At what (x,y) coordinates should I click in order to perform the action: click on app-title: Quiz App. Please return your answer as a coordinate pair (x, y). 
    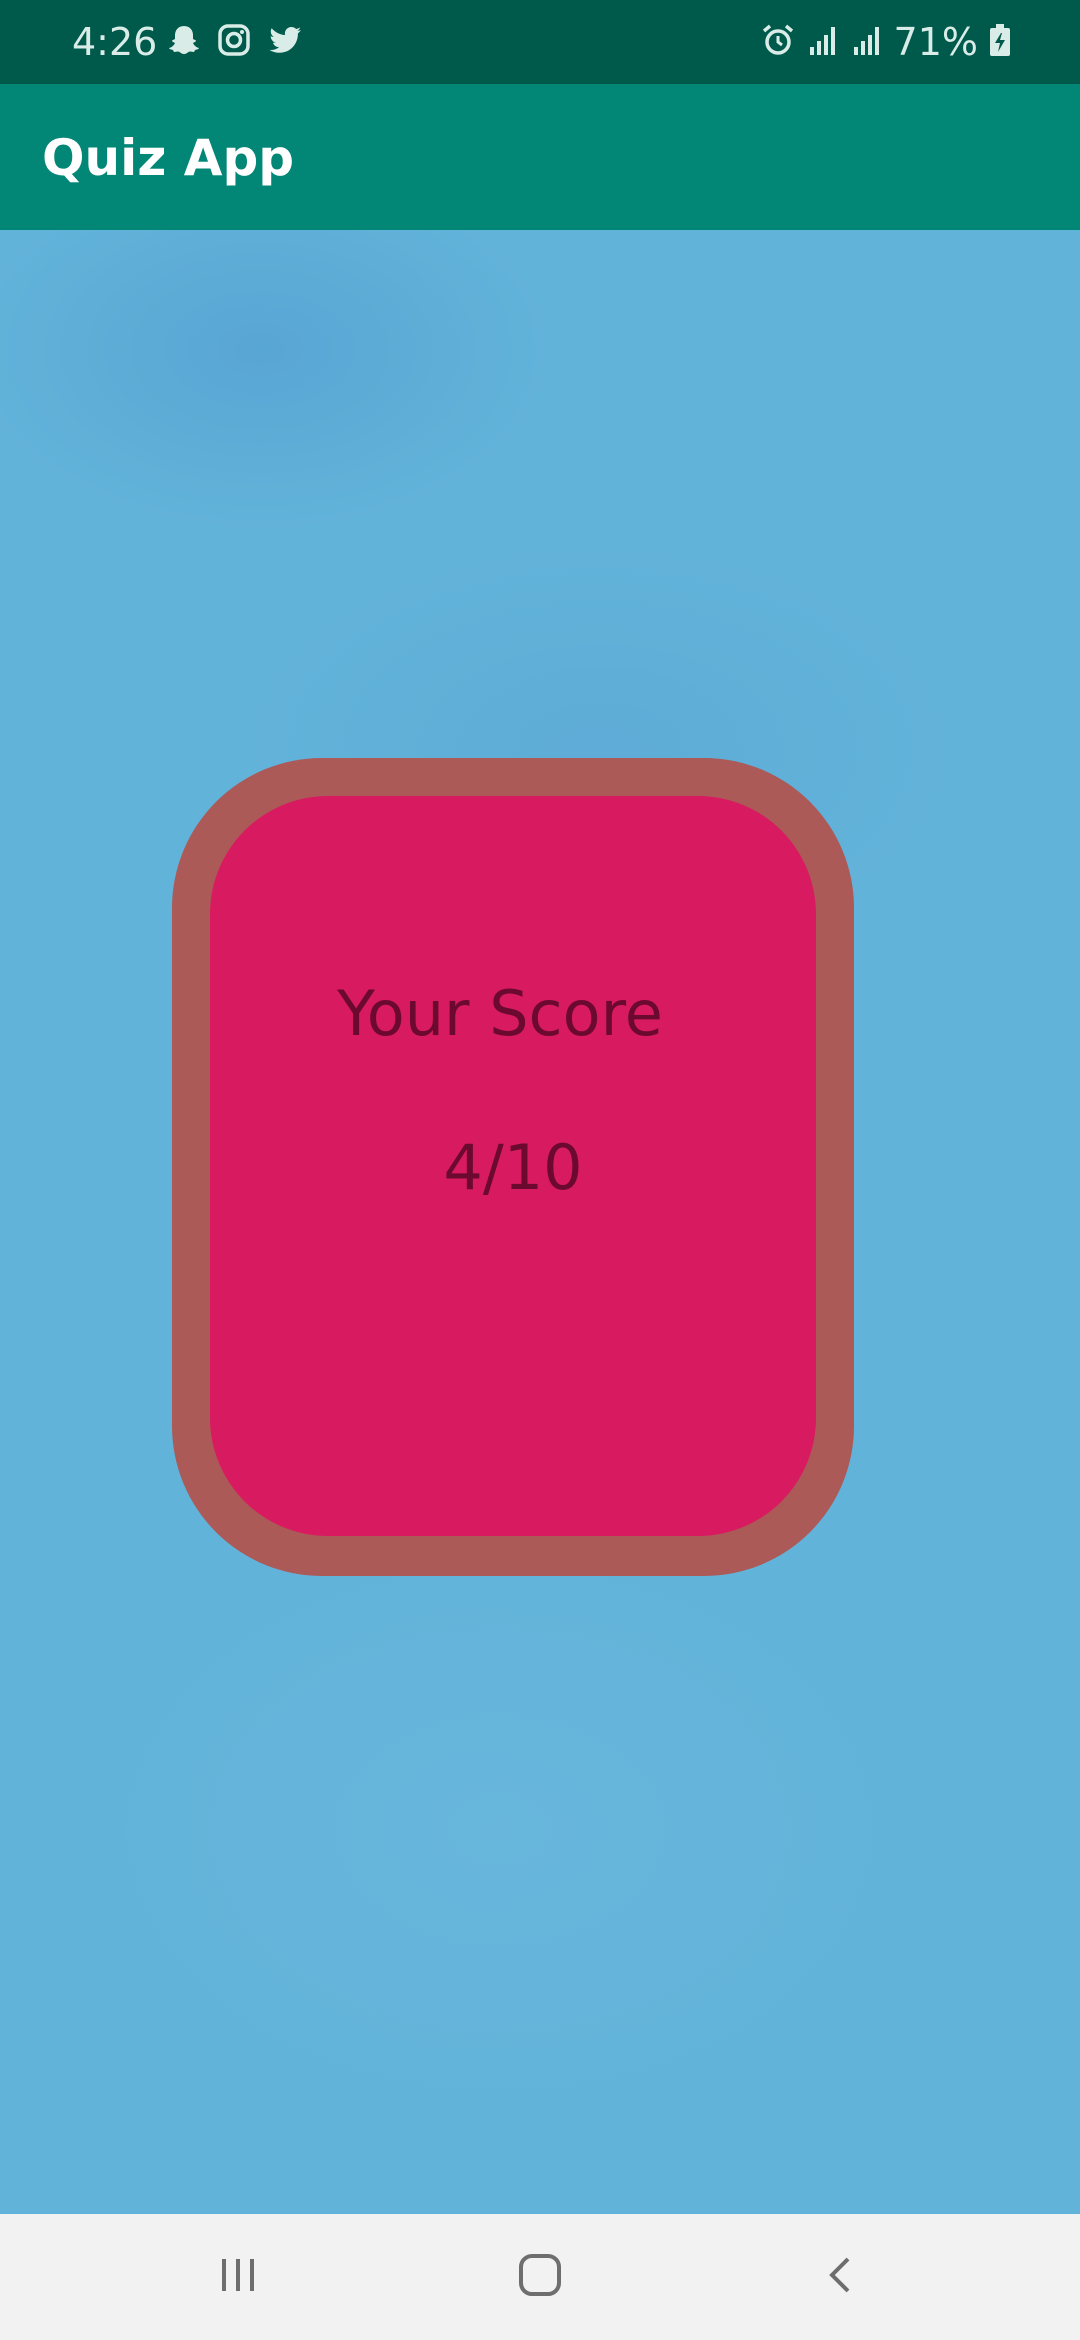
    Looking at the image, I should click on (168, 158).